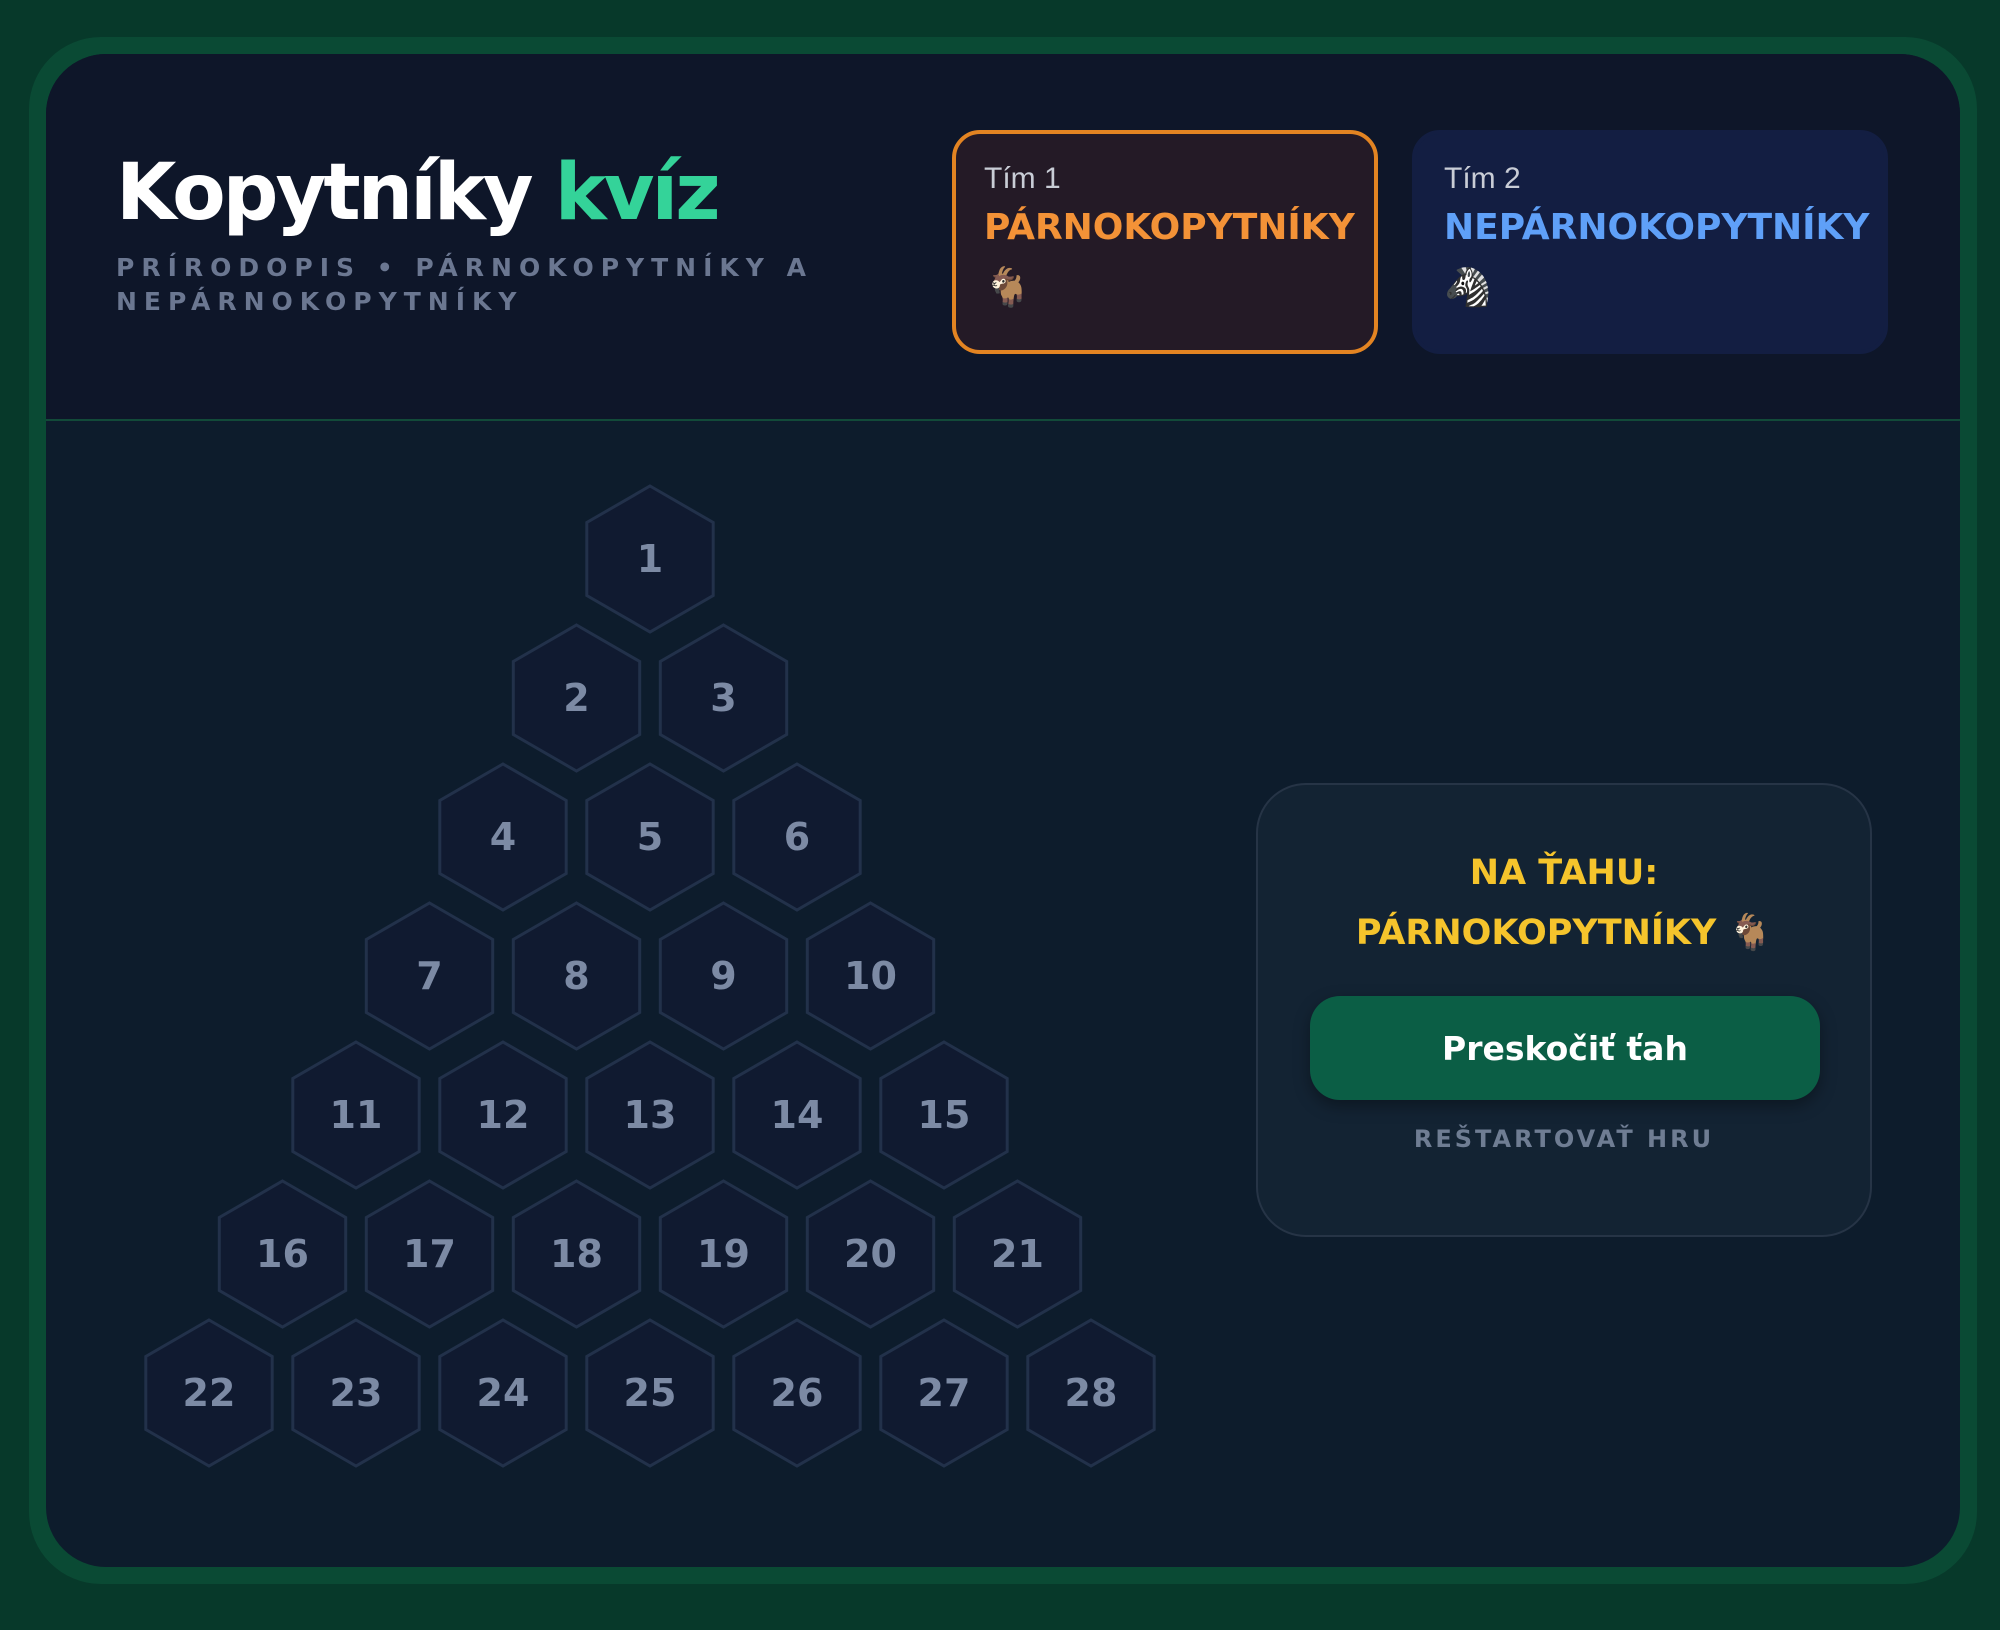 This screenshot has width=2000, height=1630. I want to click on hex-number: 5, so click(650, 837).